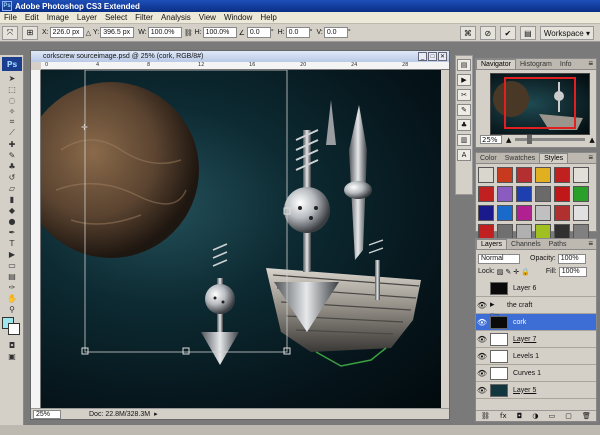 Image resolution: width=600 pixels, height=435 pixels. Describe the element at coordinates (536, 322) in the screenshot. I see `layer-row: 👁 cork` at that location.